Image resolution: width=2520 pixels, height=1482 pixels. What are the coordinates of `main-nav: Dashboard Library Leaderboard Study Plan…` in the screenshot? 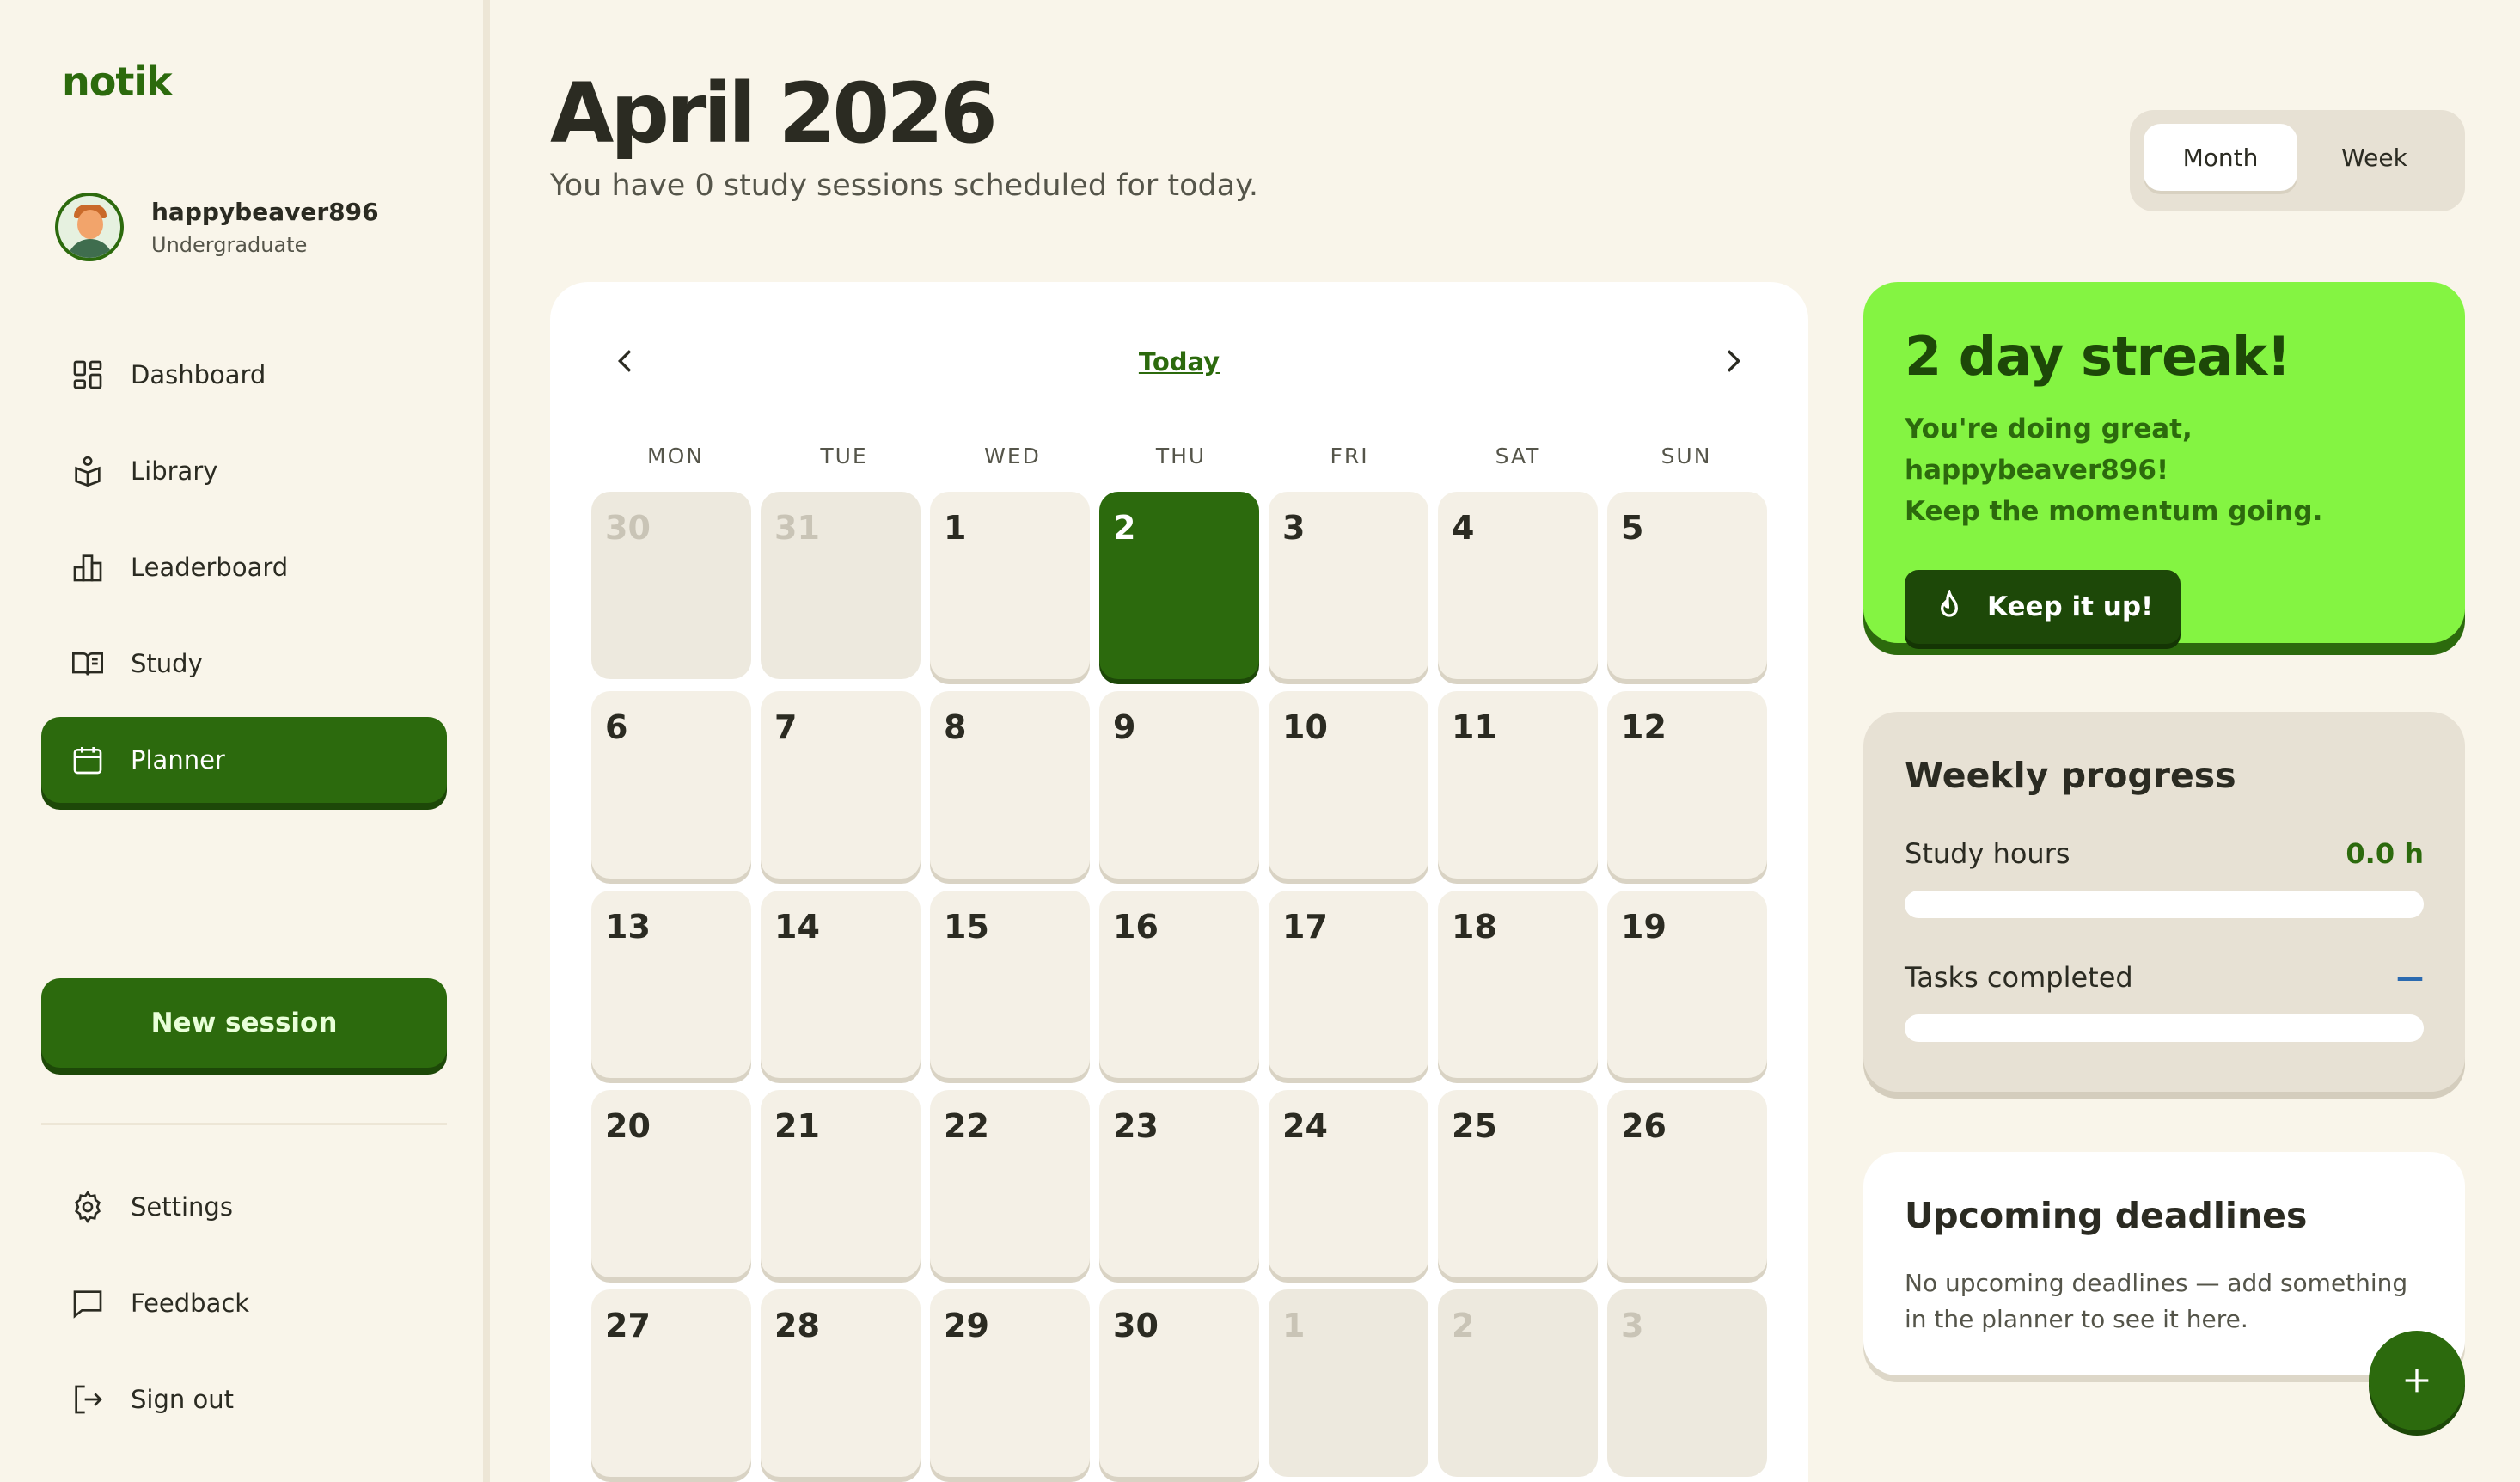 It's located at (244, 573).